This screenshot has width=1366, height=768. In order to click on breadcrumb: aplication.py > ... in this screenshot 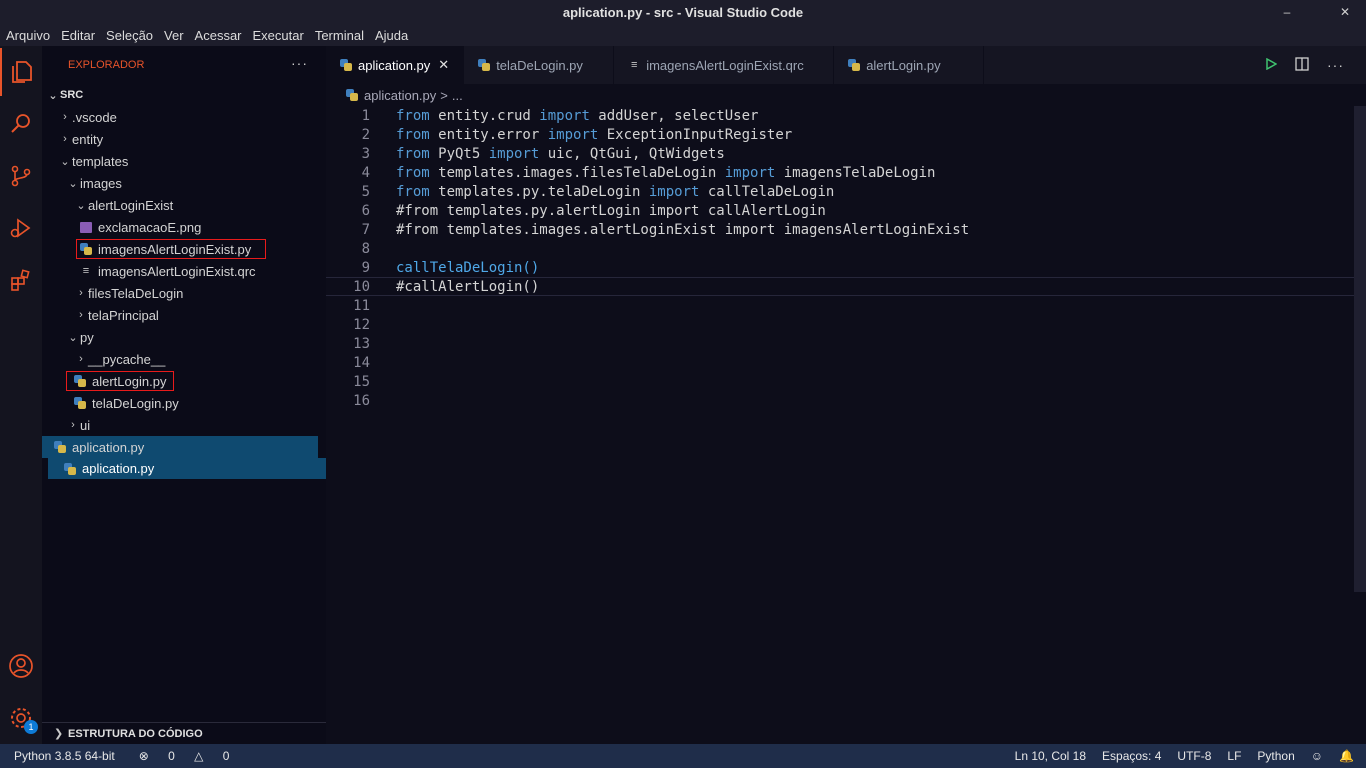, I will do `click(404, 95)`.